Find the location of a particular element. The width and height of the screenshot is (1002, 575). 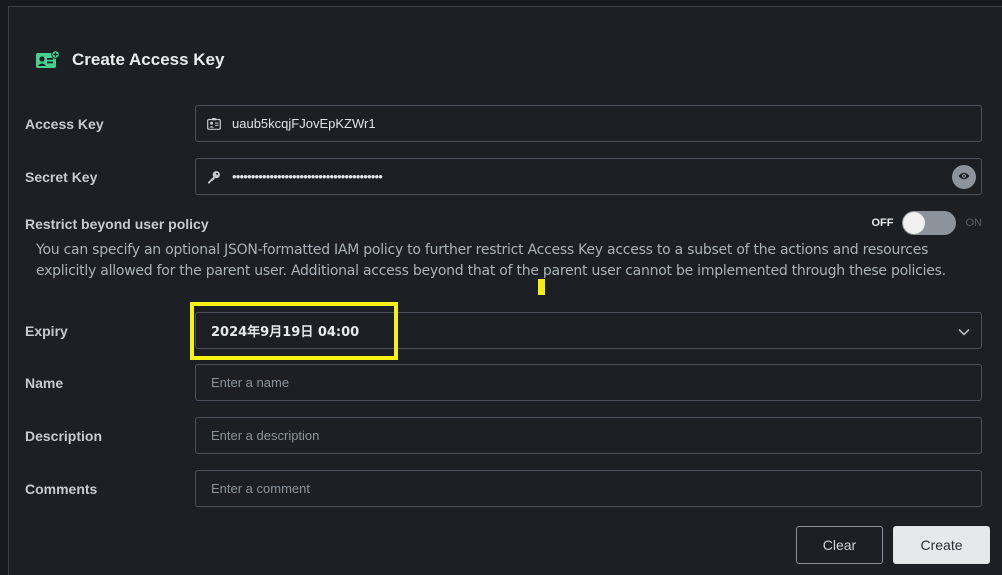

name-label: Name is located at coordinates (44, 382).